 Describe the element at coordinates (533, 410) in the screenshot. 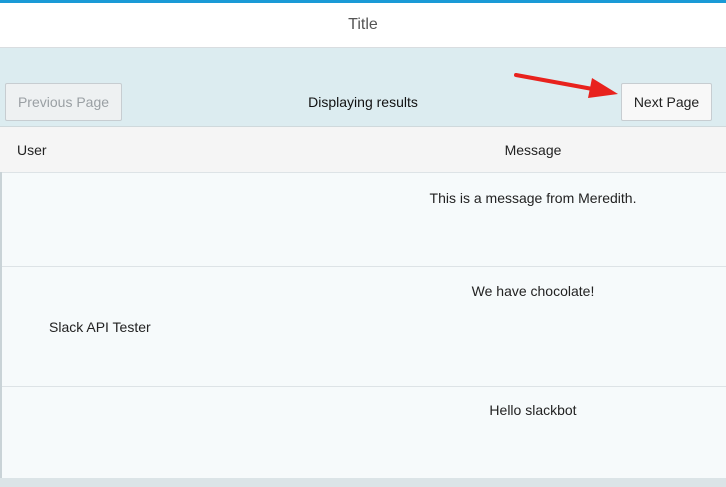

I see `row-message: Hello slackbot` at that location.